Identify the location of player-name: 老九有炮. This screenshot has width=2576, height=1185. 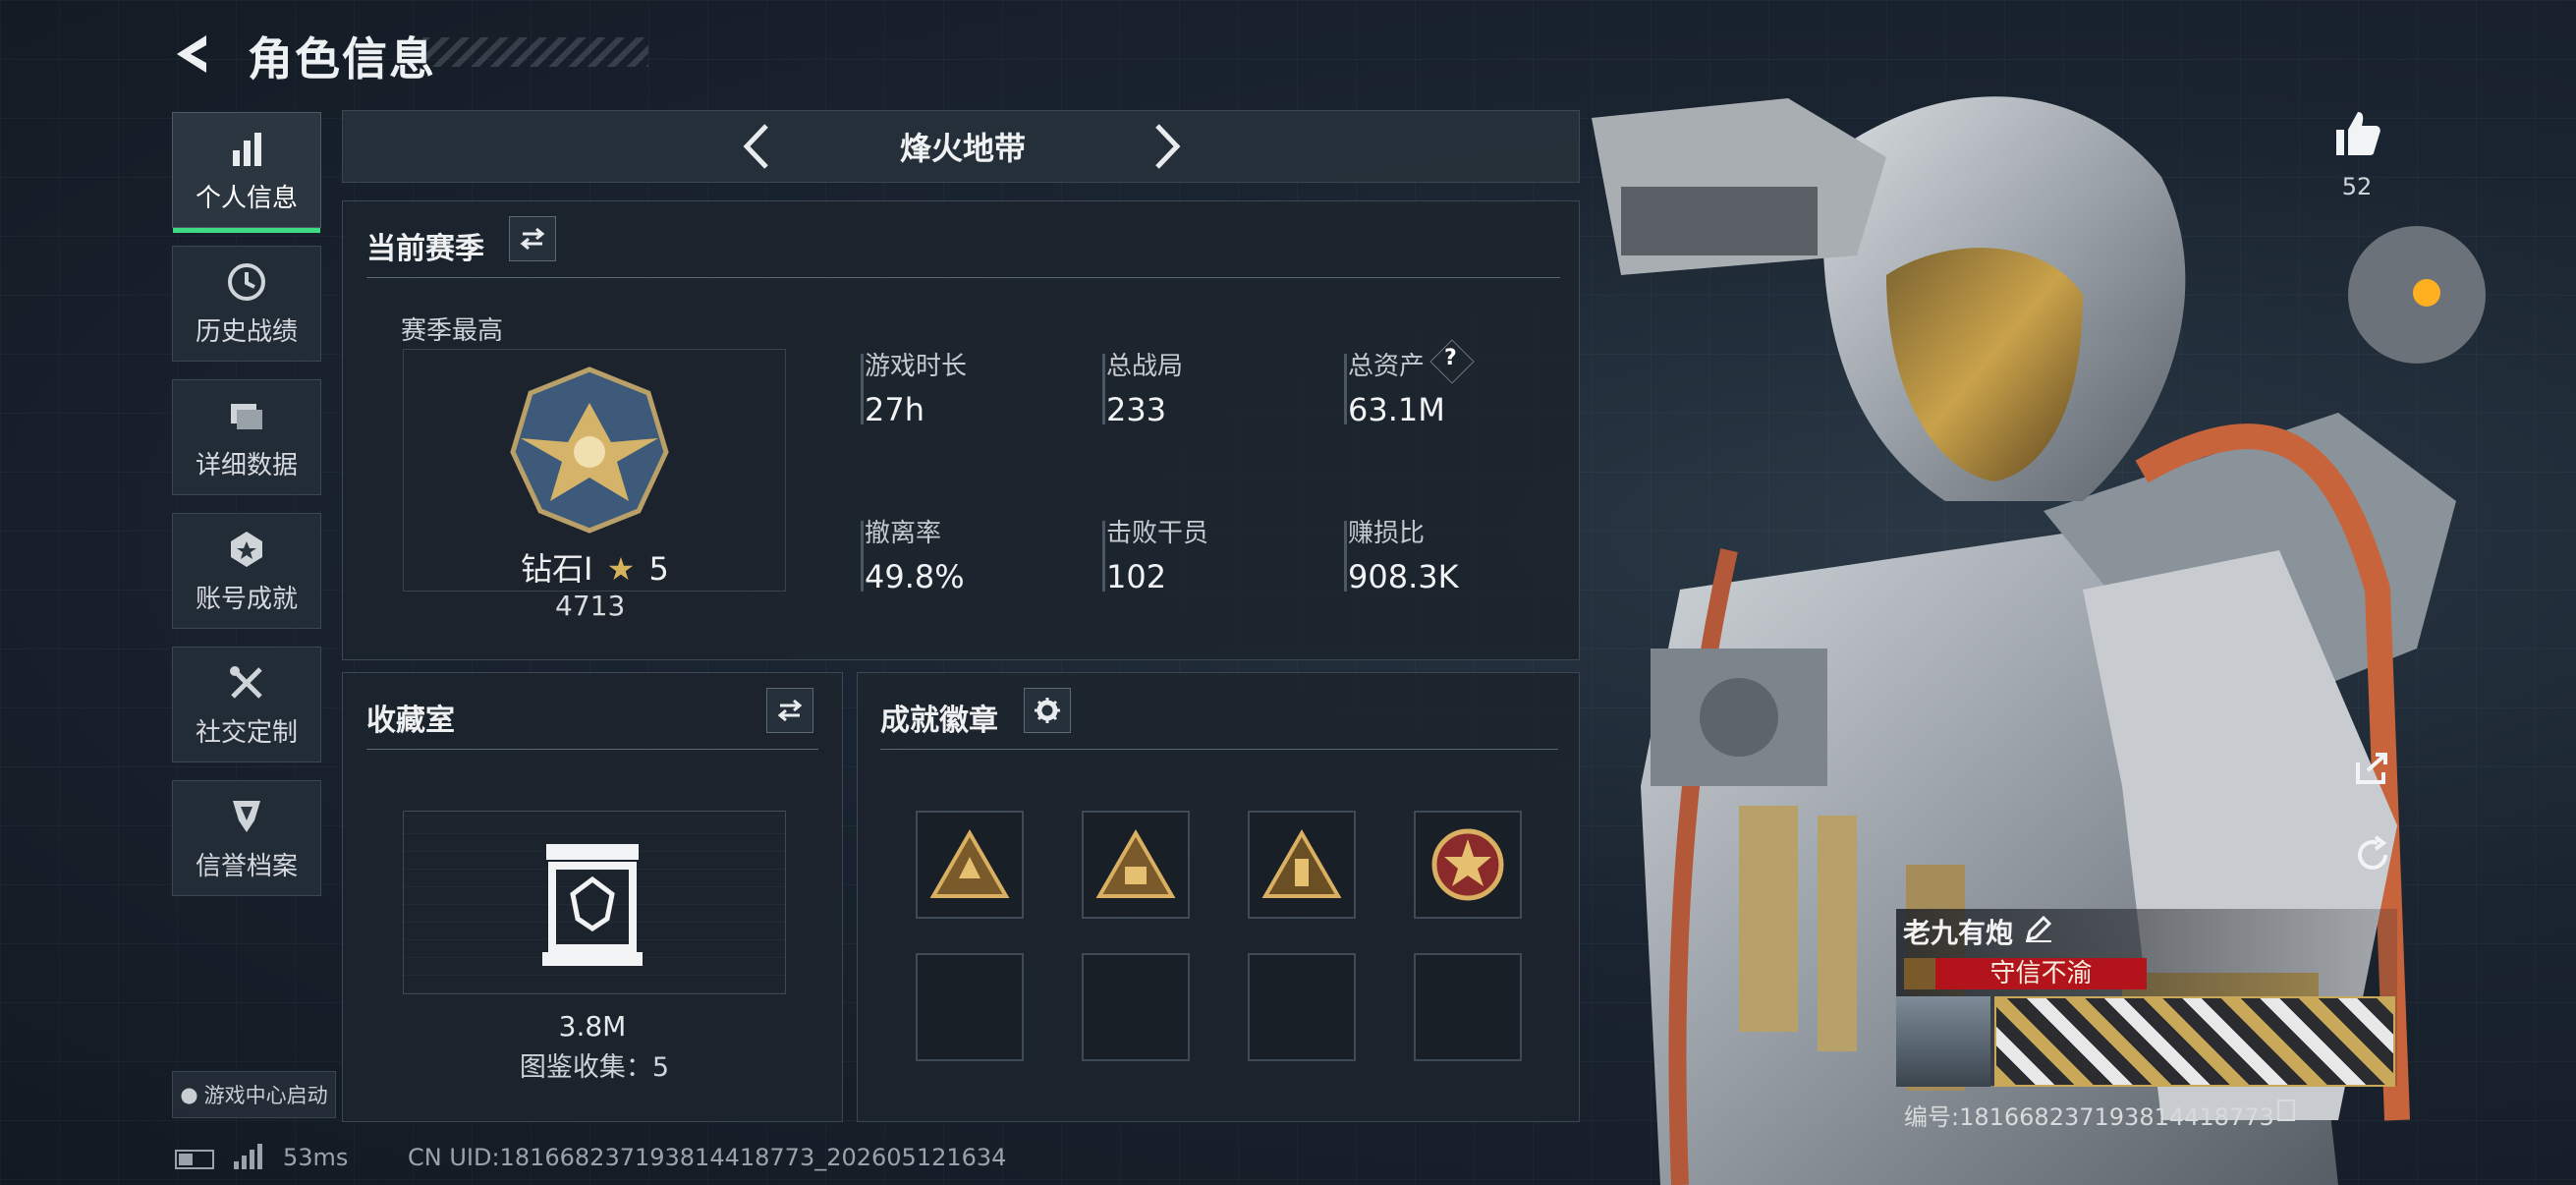
(1958, 933).